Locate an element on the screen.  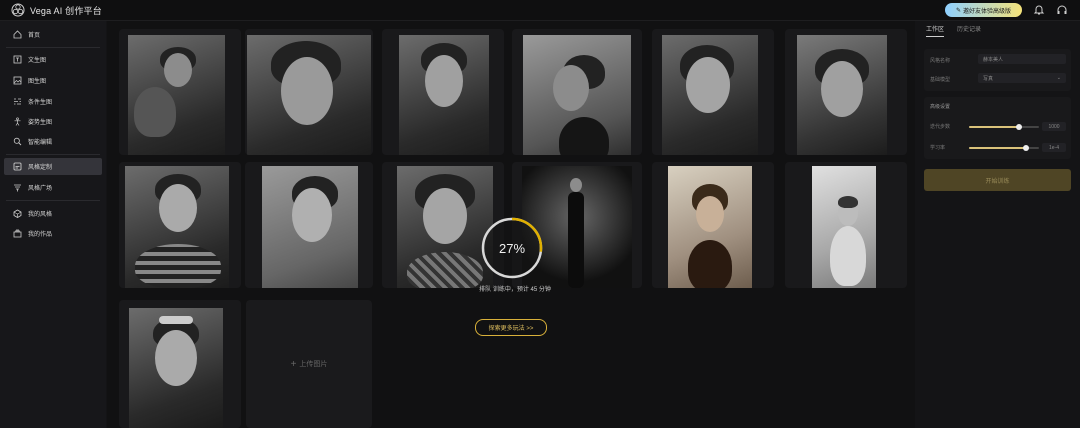
explore-more-button: 探索更多玩法 >> is located at coordinates (511, 327).